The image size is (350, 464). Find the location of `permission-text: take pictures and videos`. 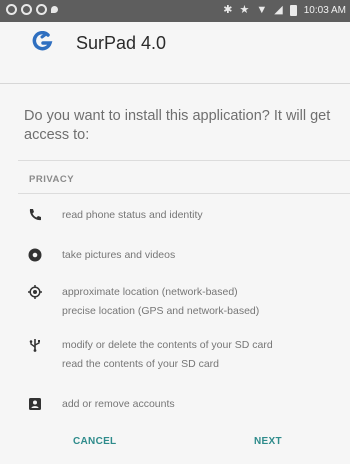

permission-text: take pictures and videos is located at coordinates (119, 255).